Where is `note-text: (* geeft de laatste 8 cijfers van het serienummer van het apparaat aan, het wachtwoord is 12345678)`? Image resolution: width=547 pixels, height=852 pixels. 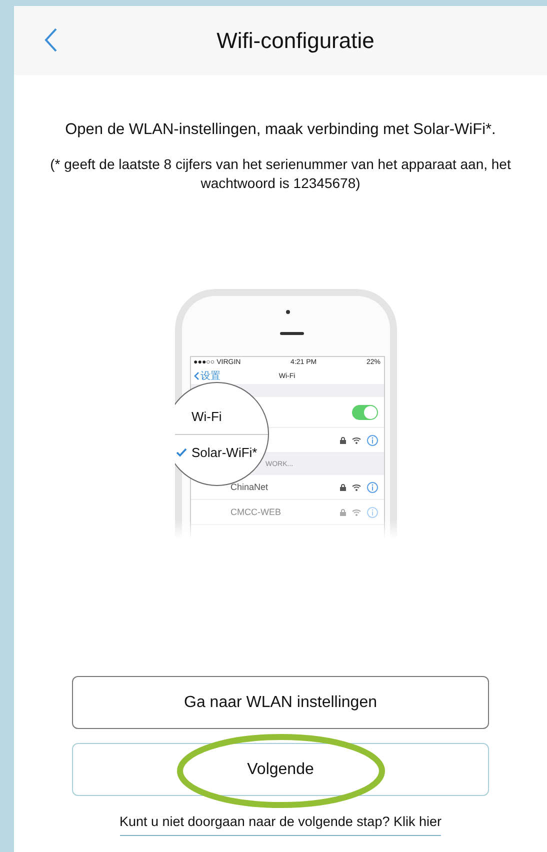 note-text: (* geeft de laatste 8 cijfers van het serienummer van het apparaat aan, het wachtwoord is 12345678) is located at coordinates (280, 174).